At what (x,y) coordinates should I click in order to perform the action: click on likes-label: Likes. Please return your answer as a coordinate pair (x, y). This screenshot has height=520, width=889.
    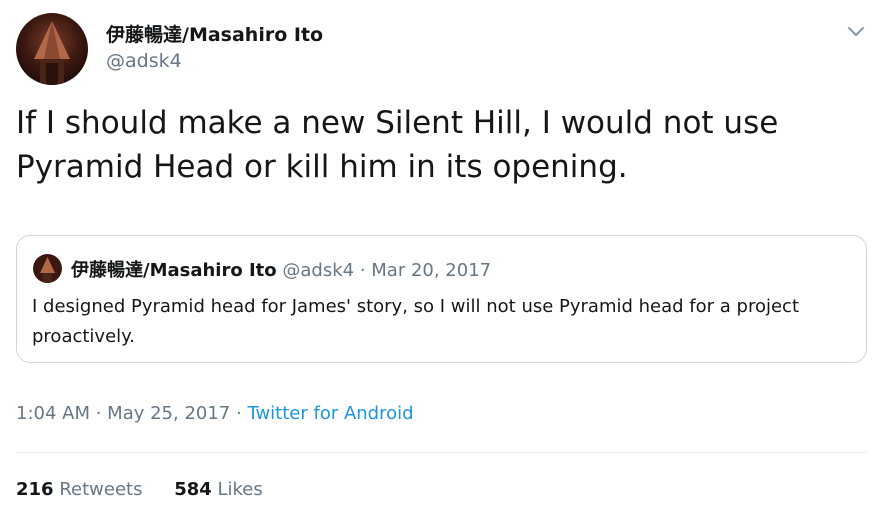
    Looking at the image, I should click on (240, 489).